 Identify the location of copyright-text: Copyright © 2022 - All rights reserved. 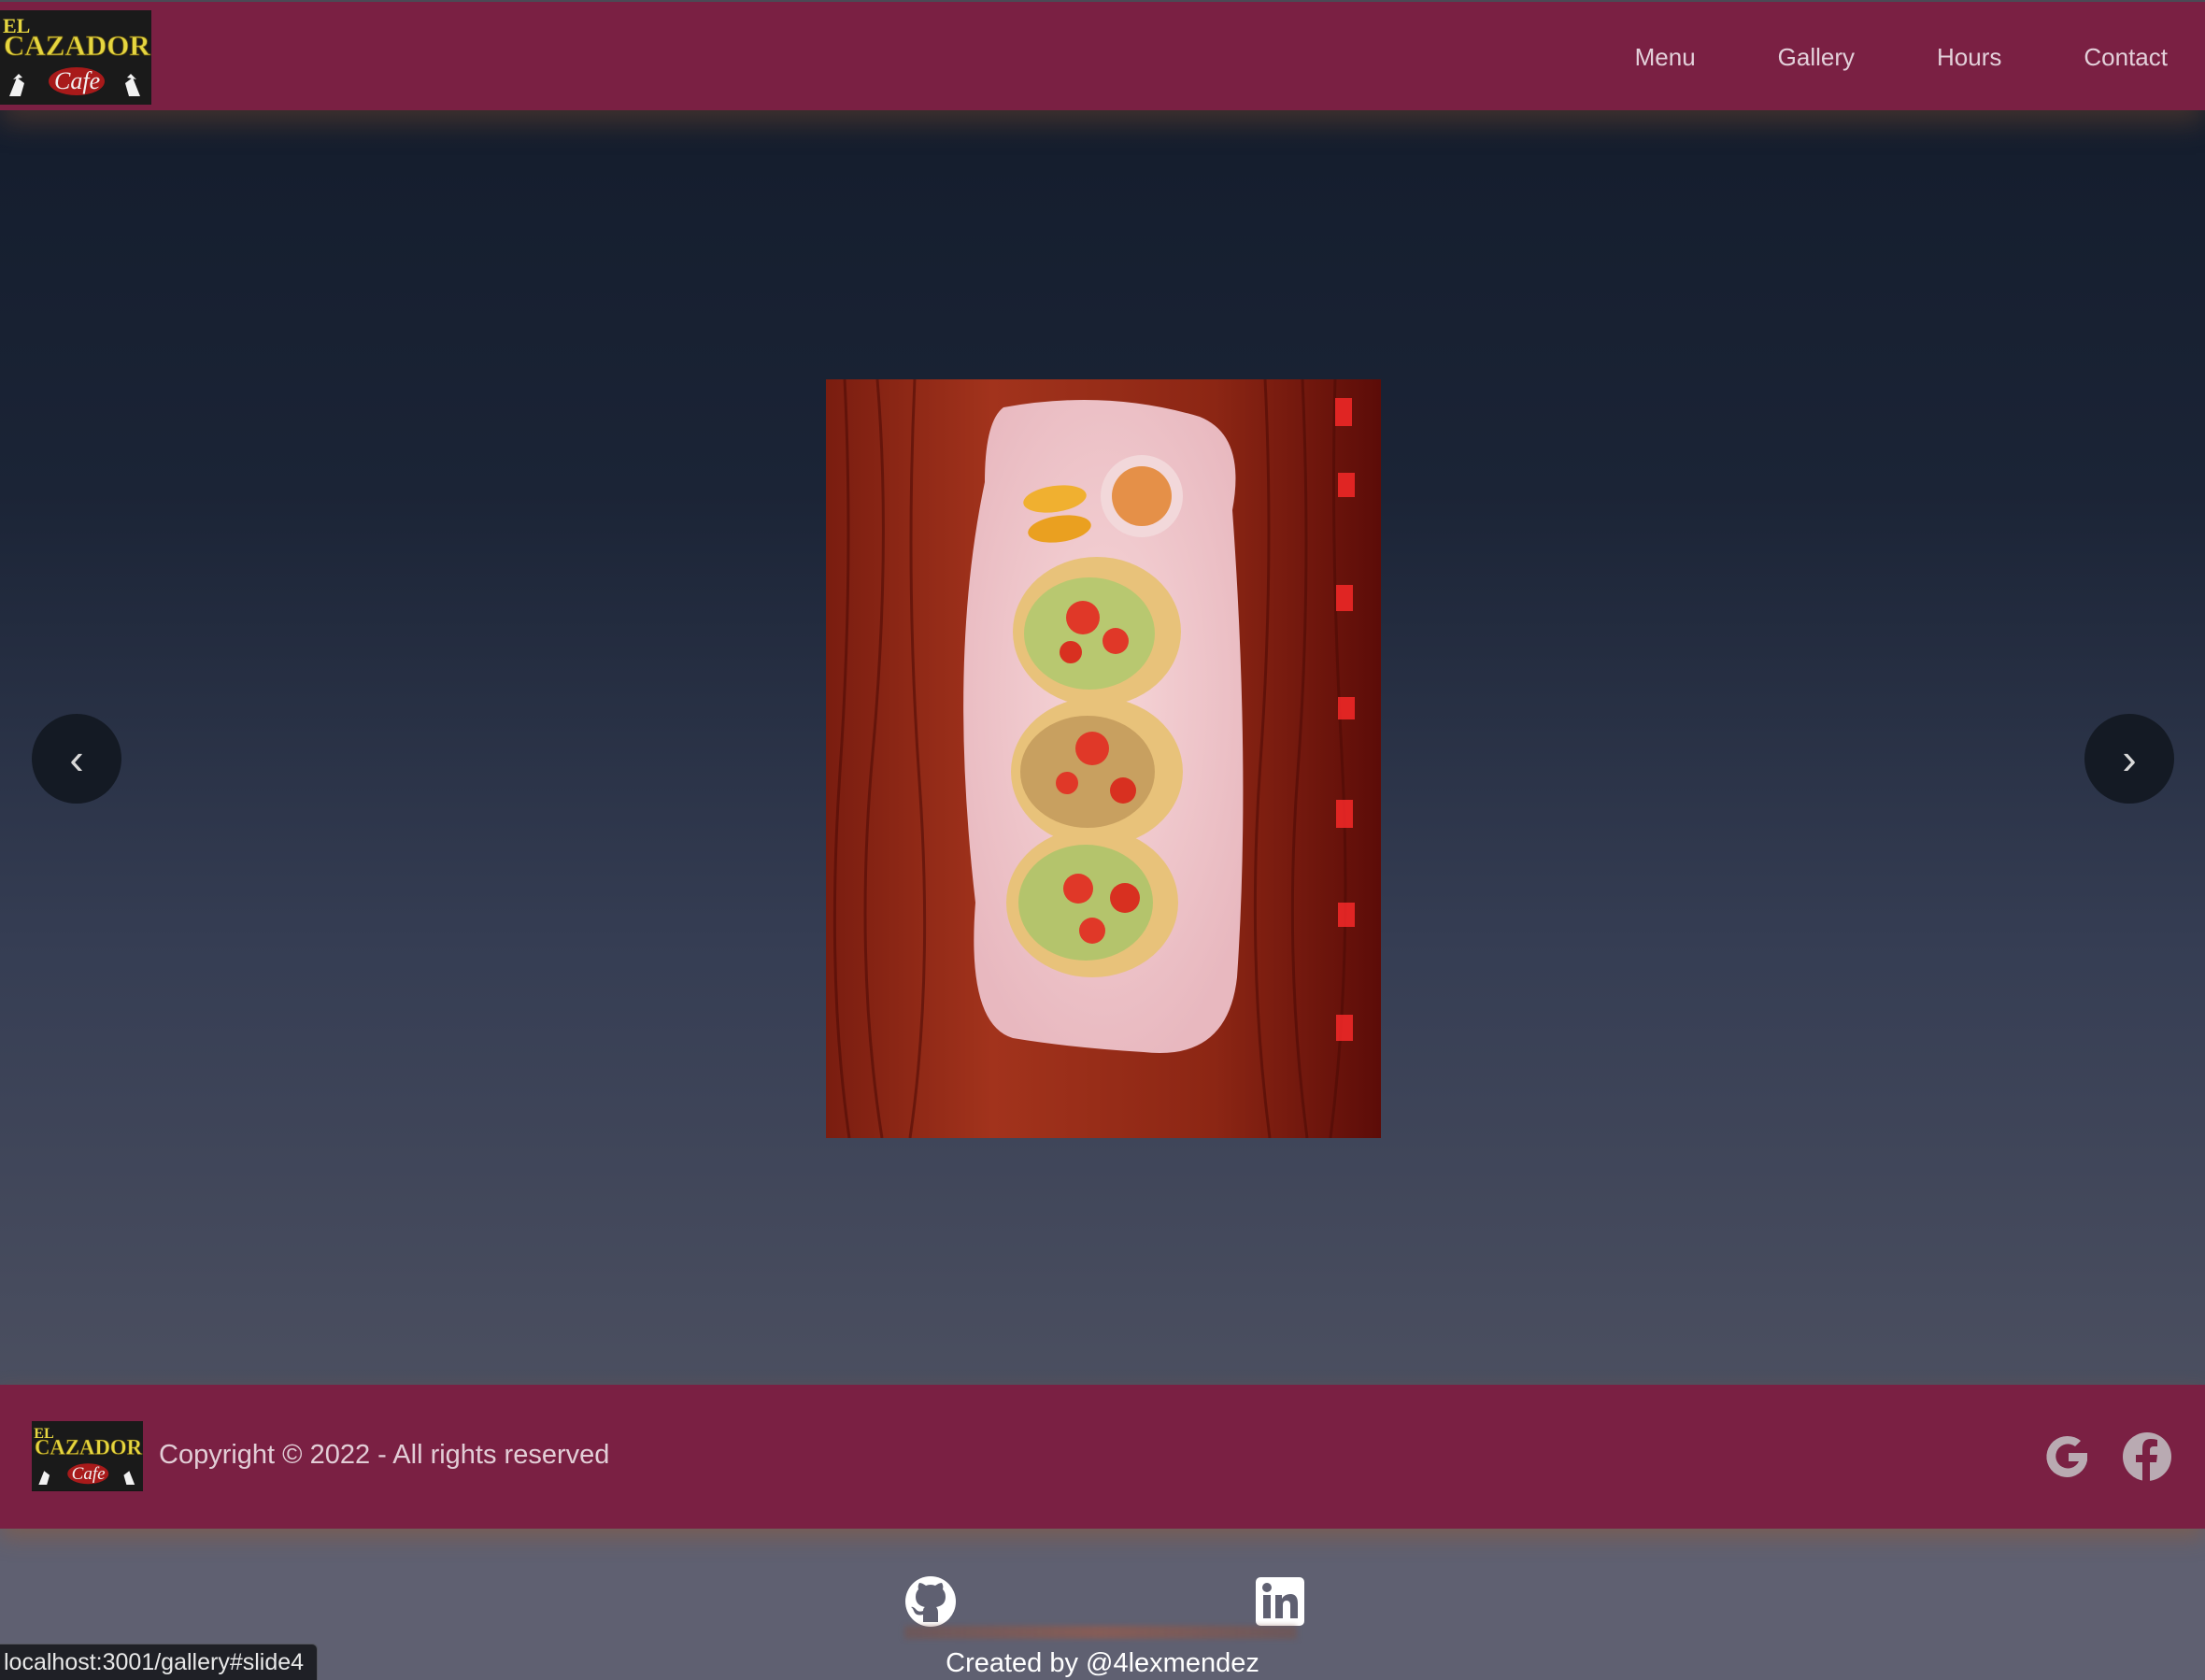
(384, 1455).